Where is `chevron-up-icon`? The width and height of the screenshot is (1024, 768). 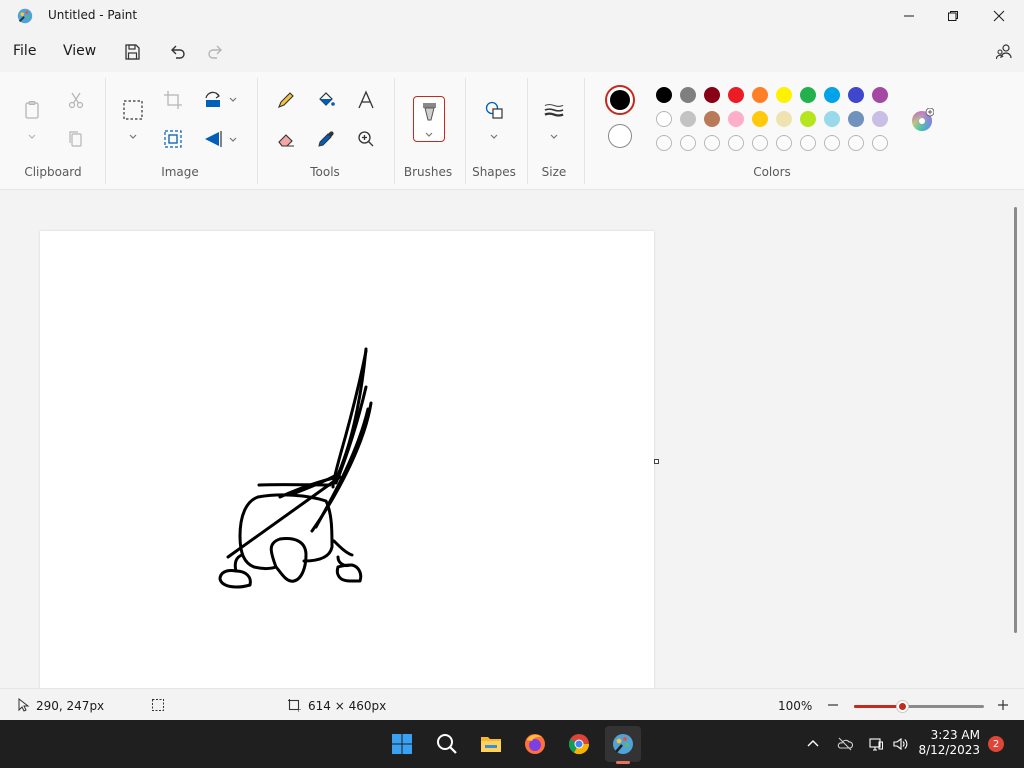 chevron-up-icon is located at coordinates (813, 744).